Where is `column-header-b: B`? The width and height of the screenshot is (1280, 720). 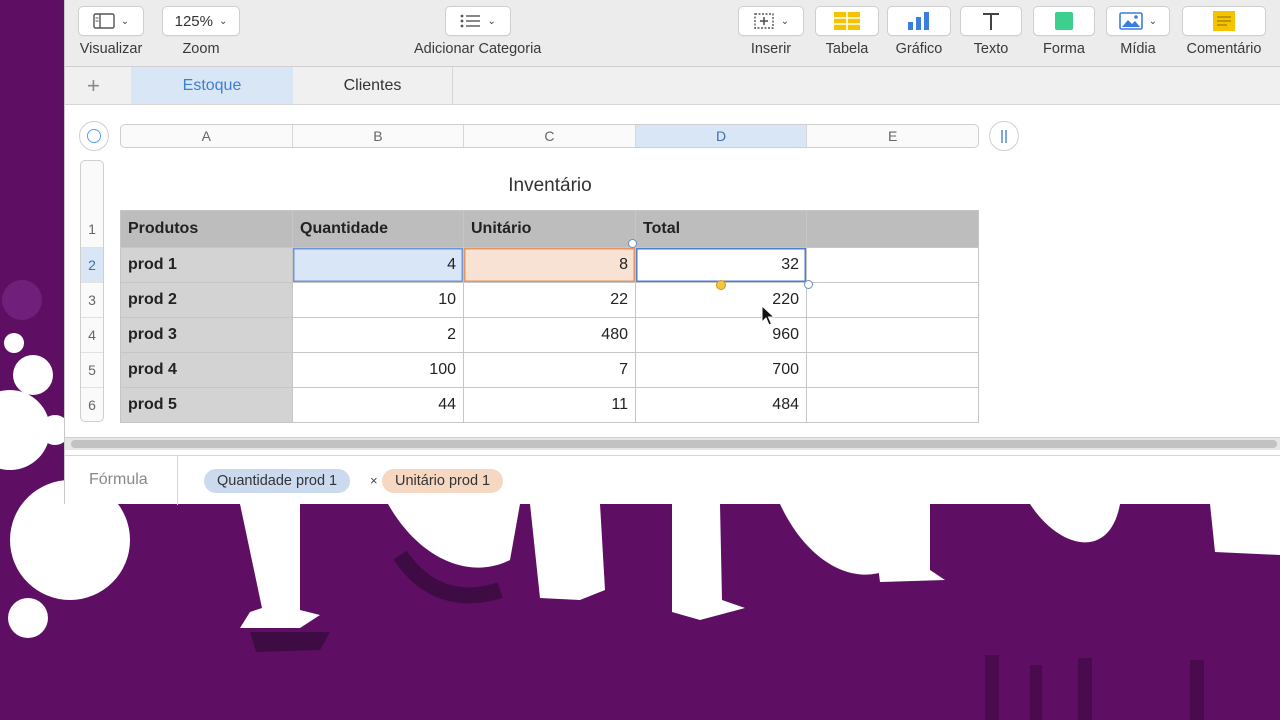
column-header-b: B is located at coordinates (379, 136).